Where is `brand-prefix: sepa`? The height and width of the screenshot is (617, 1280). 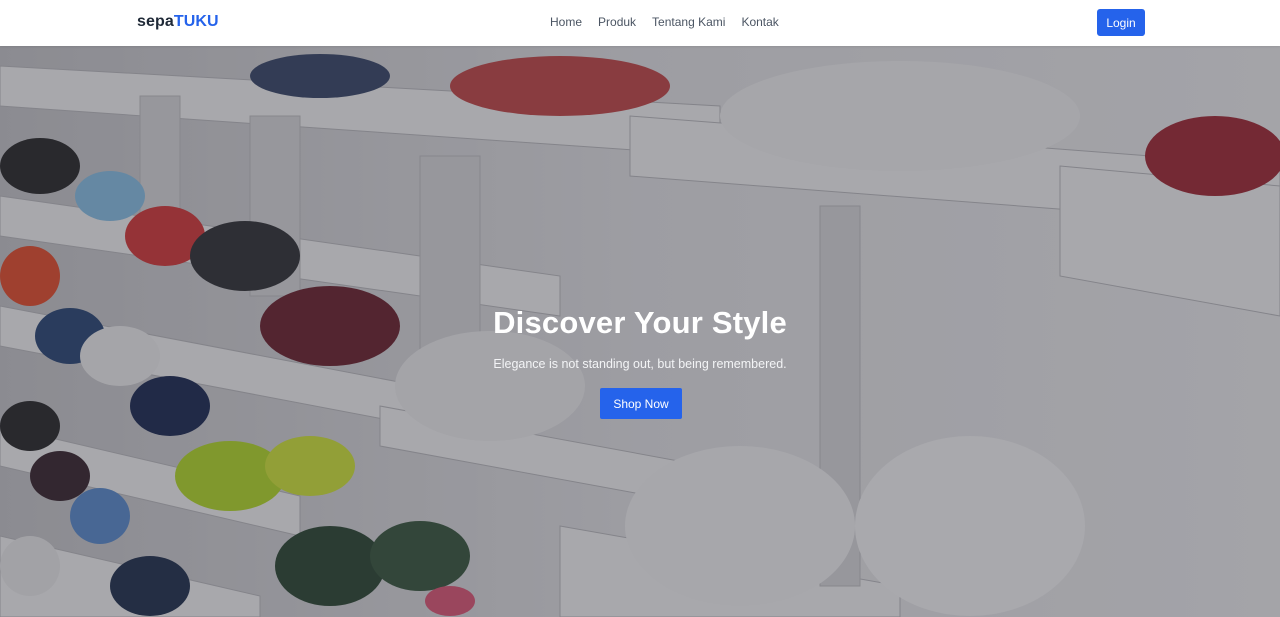
brand-prefix: sepa is located at coordinates (155, 21).